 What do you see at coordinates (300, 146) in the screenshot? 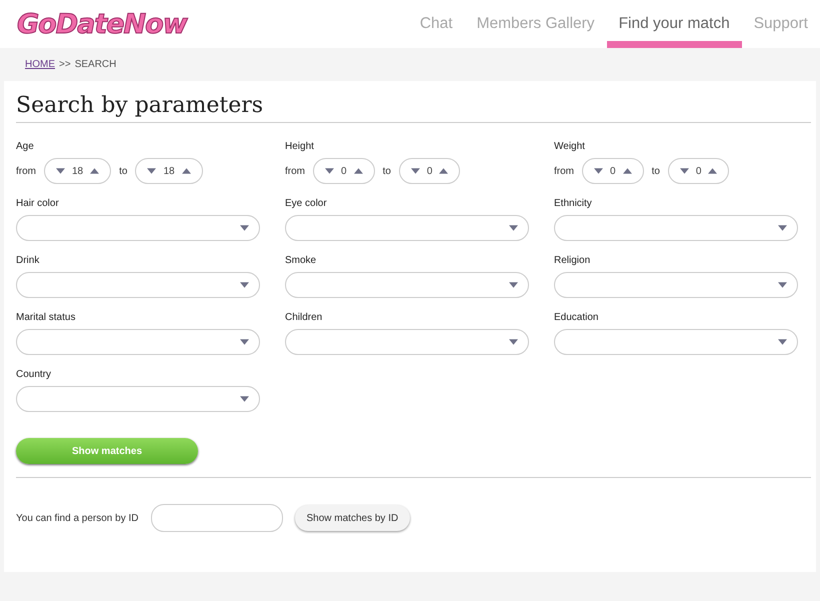
I see `field-label: Height` at bounding box center [300, 146].